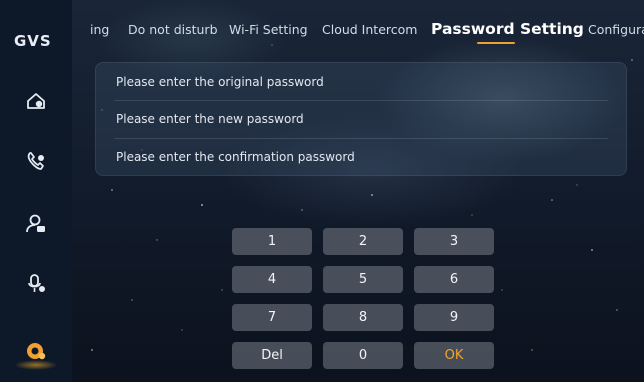  Describe the element at coordinates (454, 355) in the screenshot. I see `ok-button: OK` at that location.